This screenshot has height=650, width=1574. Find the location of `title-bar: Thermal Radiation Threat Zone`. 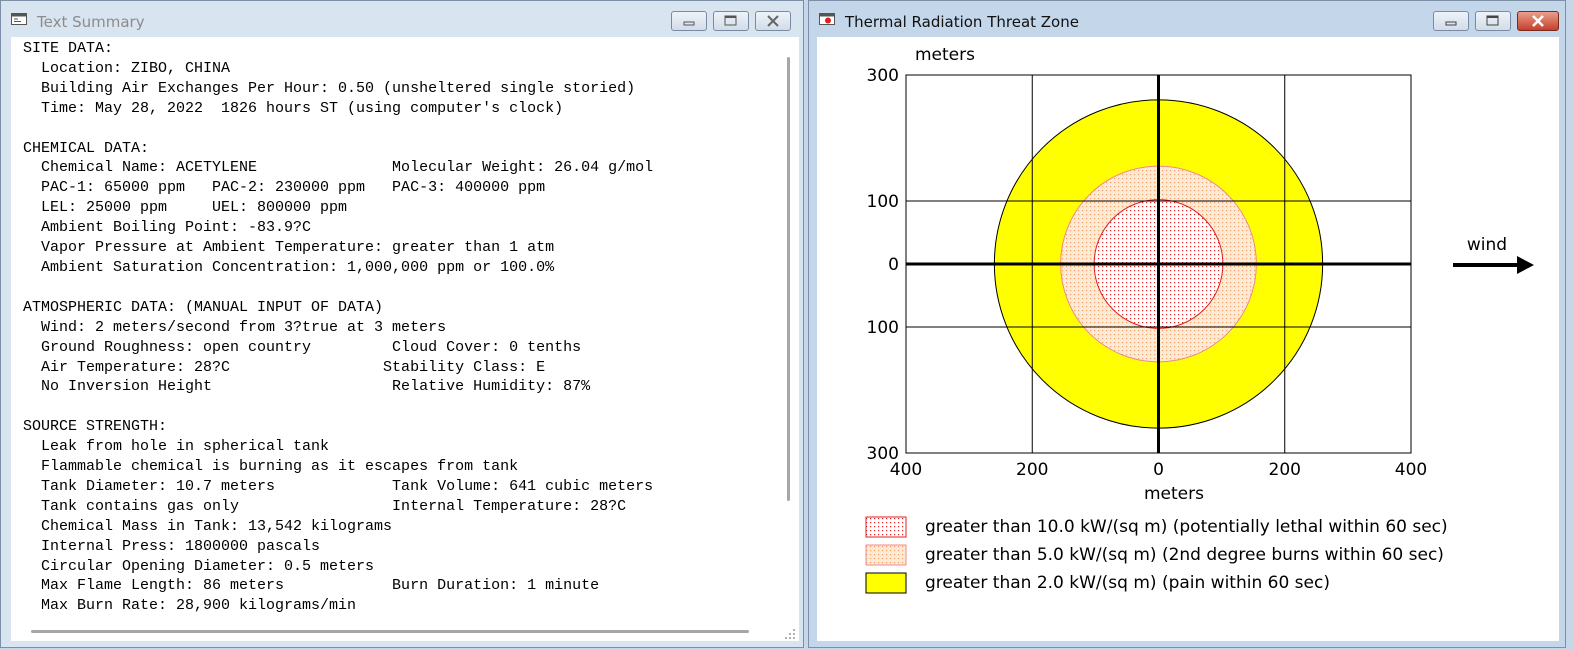

title-bar: Thermal Radiation Threat Zone is located at coordinates (1187, 19).